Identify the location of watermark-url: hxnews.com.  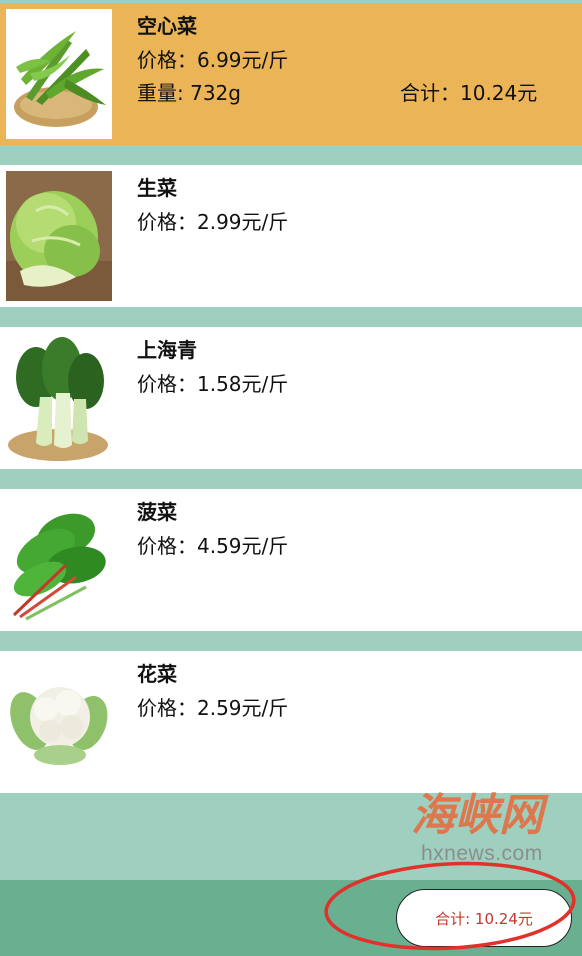
(482, 853).